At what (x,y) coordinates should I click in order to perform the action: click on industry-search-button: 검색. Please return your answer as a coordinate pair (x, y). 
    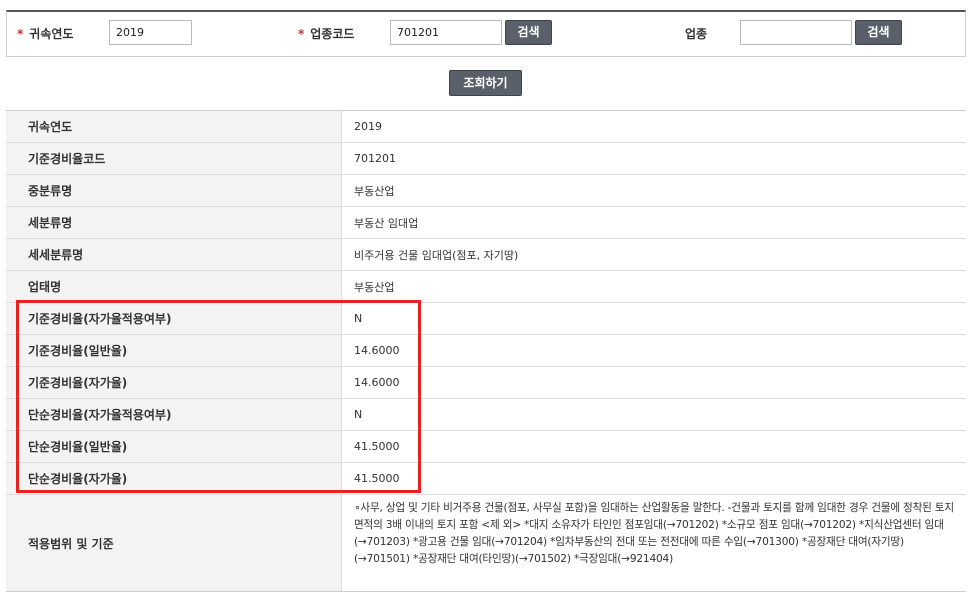
    Looking at the image, I should click on (878, 32).